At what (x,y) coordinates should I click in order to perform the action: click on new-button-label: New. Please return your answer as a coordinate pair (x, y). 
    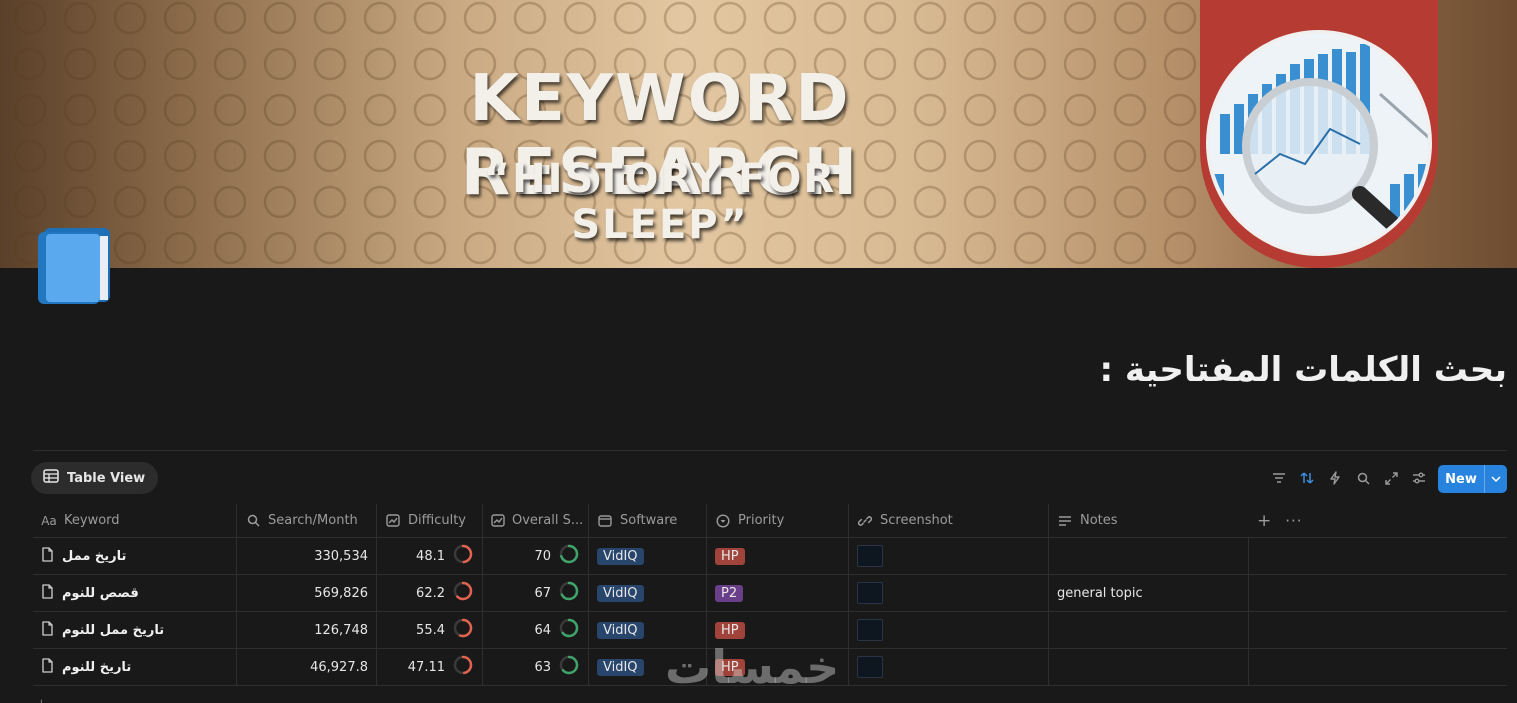
    Looking at the image, I should click on (1461, 479).